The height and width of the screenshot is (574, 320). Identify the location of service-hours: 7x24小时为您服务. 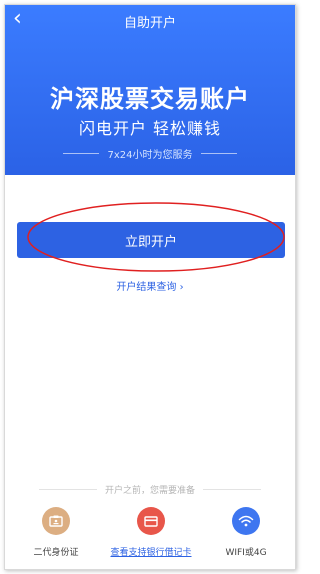
(150, 153).